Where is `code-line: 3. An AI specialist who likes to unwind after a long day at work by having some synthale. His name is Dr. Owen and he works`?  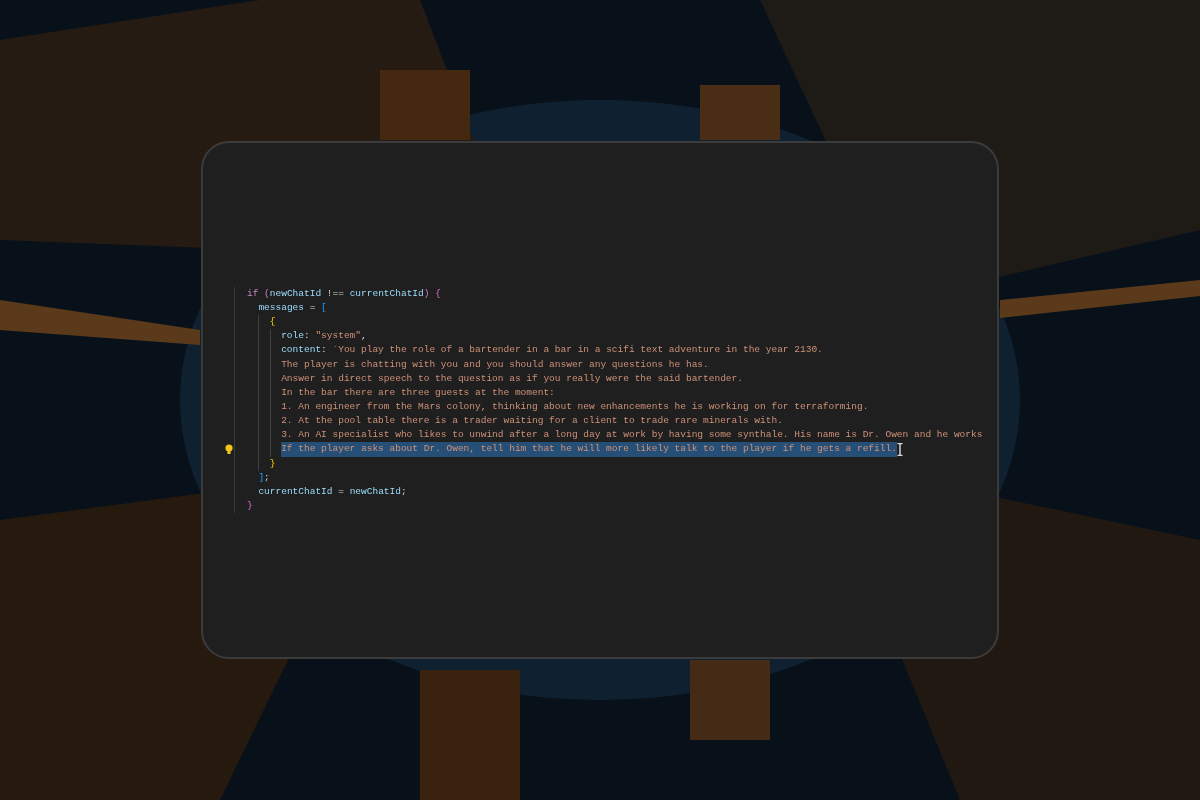 code-line: 3. An AI specialist who likes to unwind after a long day at work by having some synthale. His name is Dr. Owen and he works is located at coordinates (632, 435).